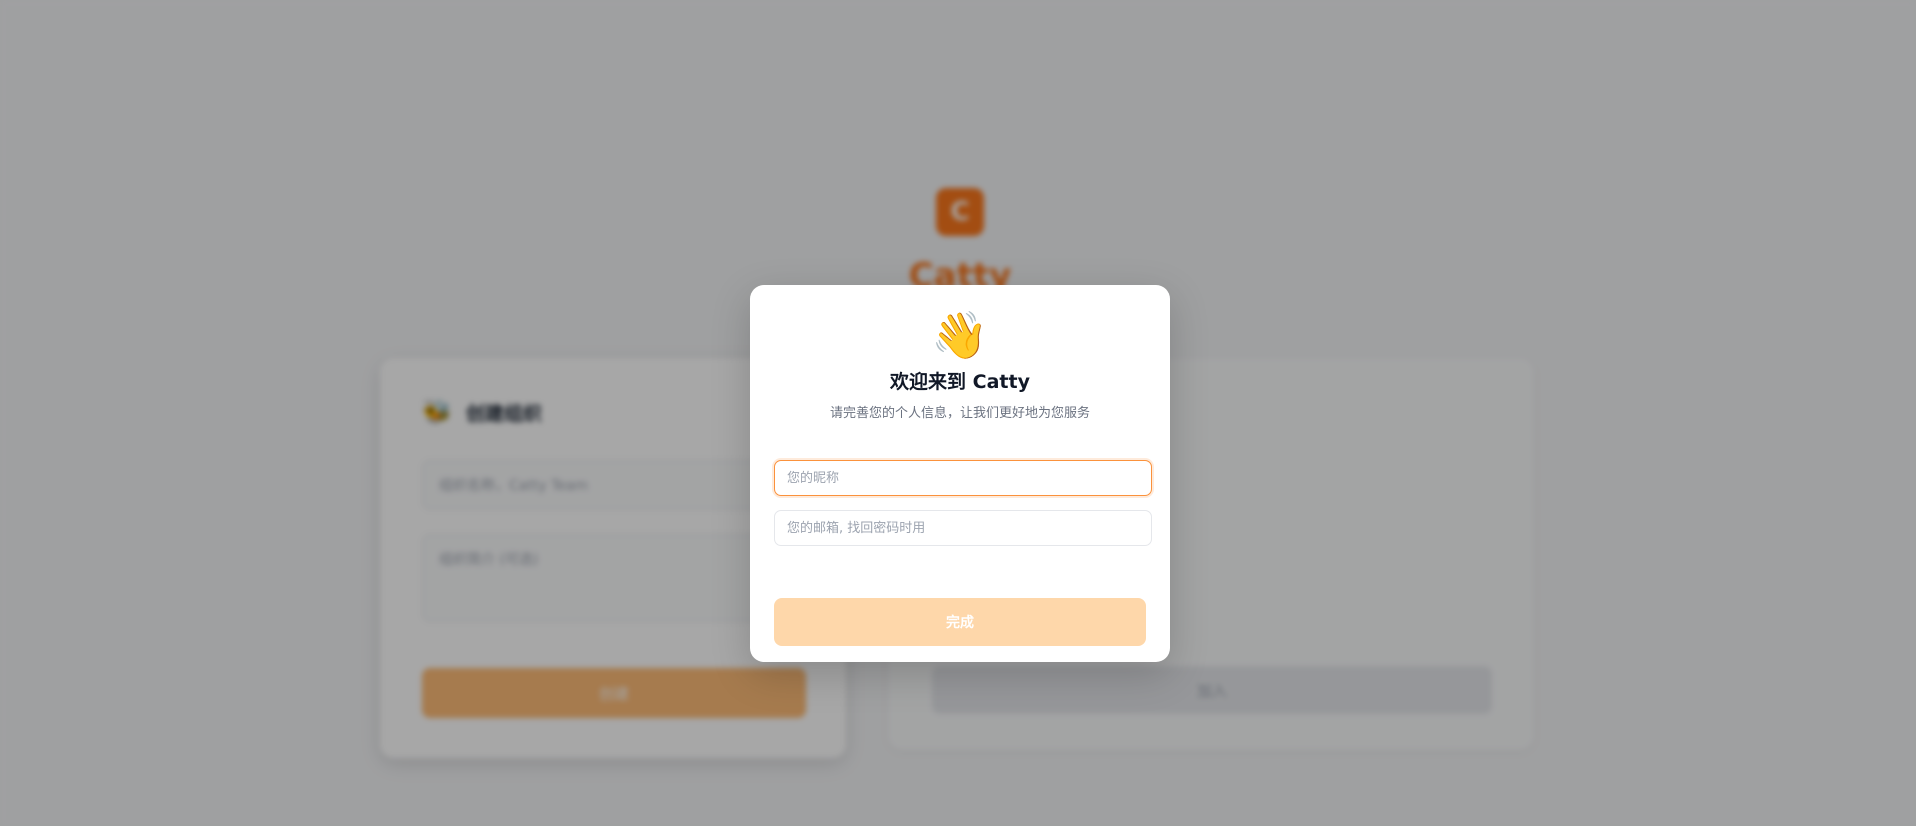 Image resolution: width=1916 pixels, height=826 pixels. I want to click on welcome-modal: 👋 欢迎来到 Catty 请完善您的个人信息，让我们更好地为您服务 完成, so click(960, 473).